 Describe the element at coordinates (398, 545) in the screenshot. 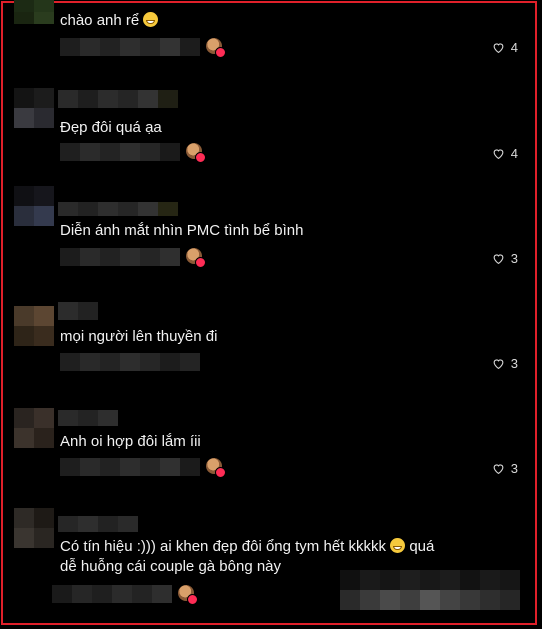

I see `laughing-emoji` at that location.